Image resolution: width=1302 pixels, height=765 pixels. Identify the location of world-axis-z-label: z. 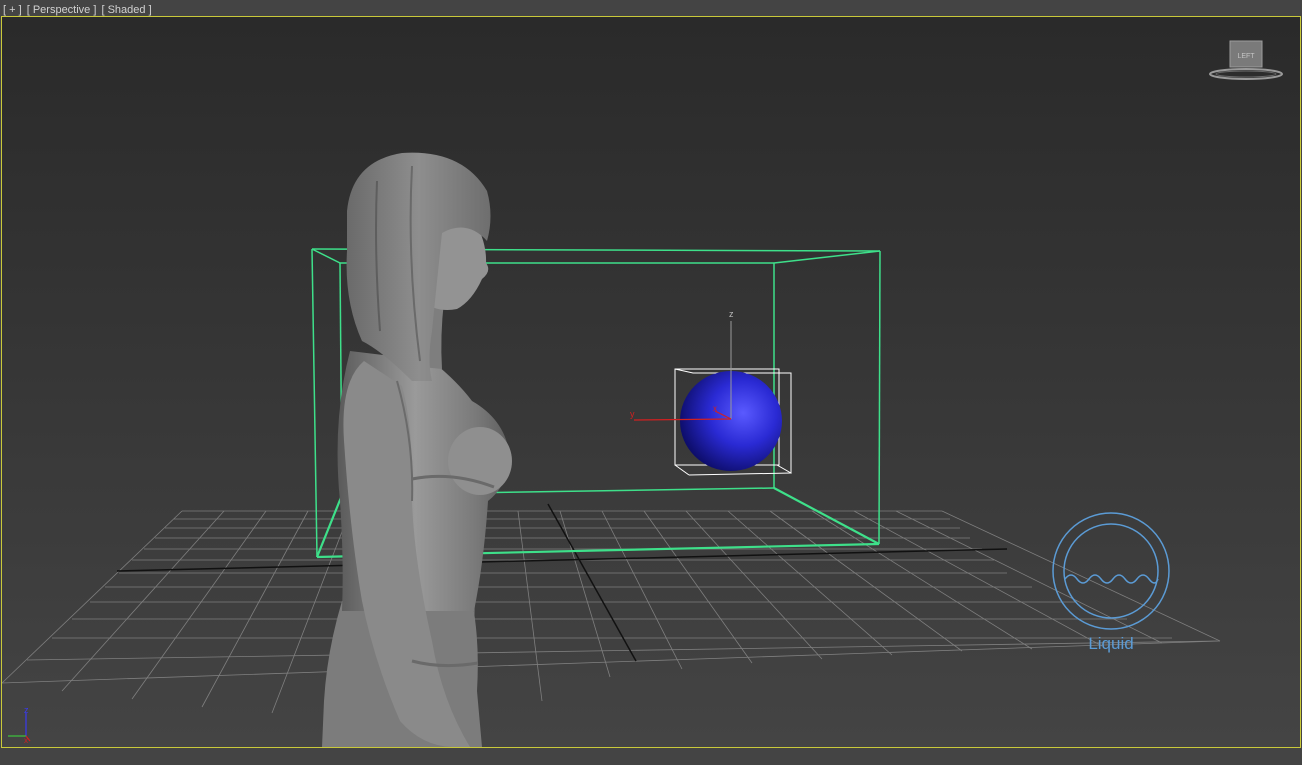
(26, 710).